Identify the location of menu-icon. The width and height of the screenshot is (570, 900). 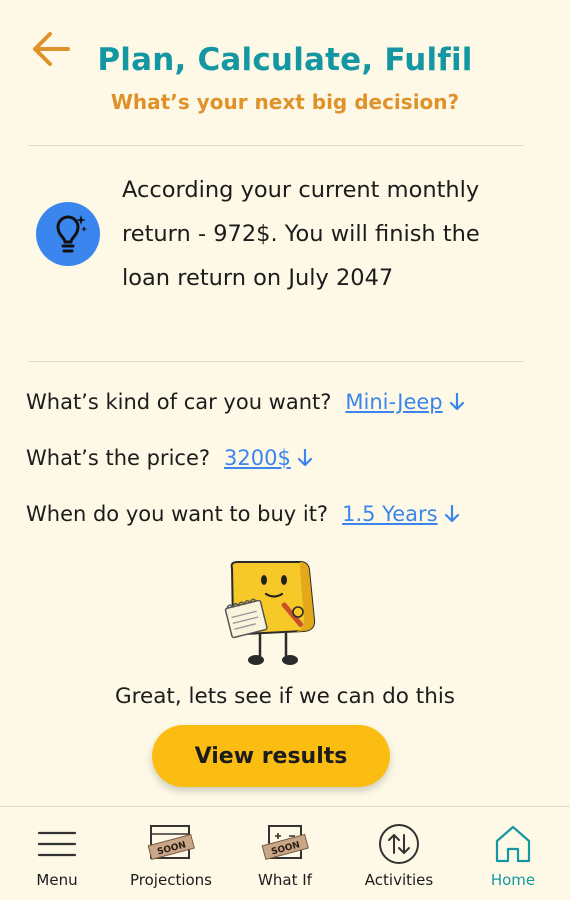
(57, 844).